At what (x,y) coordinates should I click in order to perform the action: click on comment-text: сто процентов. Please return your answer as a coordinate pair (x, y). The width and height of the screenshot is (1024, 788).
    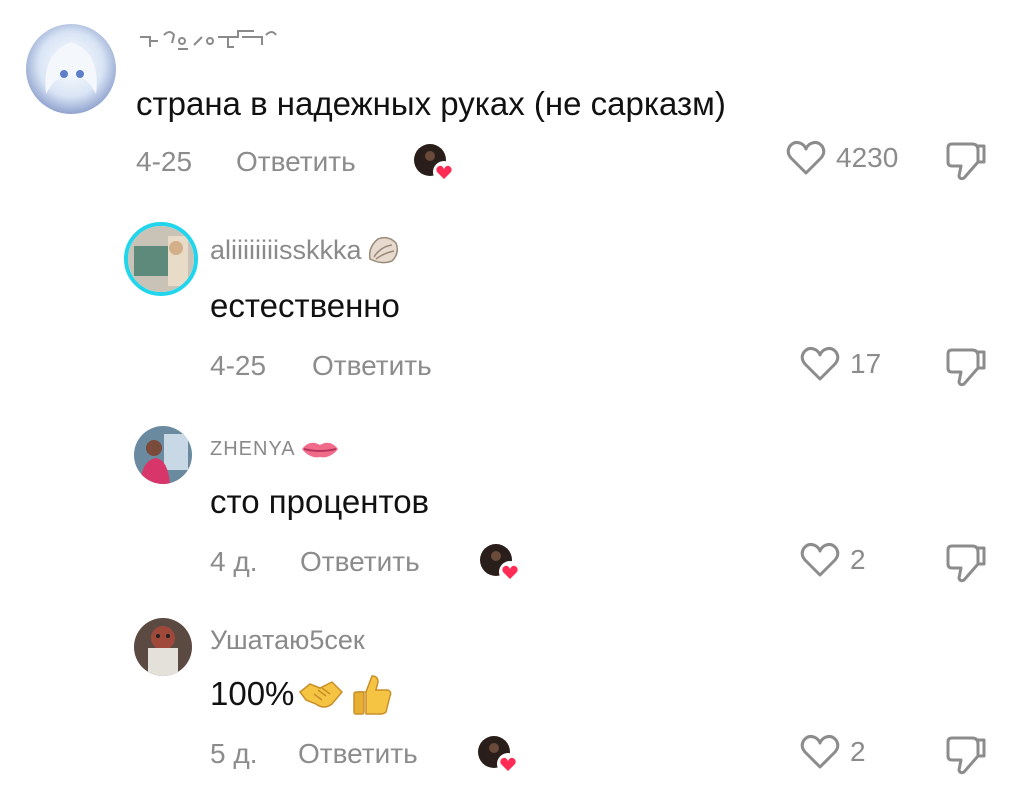
    Looking at the image, I should click on (320, 501).